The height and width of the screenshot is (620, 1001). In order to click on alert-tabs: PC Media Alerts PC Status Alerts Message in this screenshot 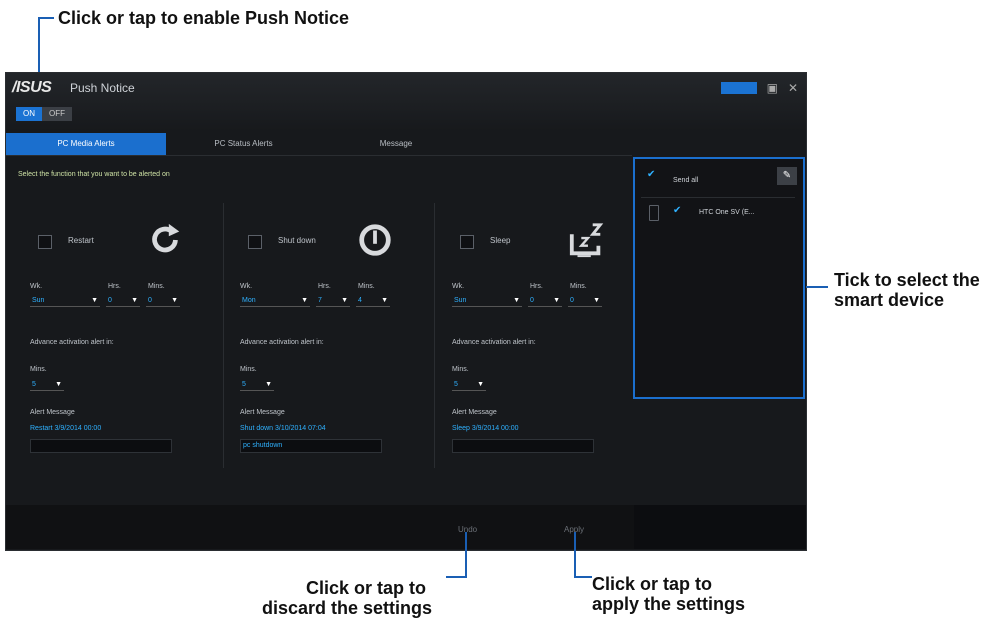, I will do `click(319, 144)`.